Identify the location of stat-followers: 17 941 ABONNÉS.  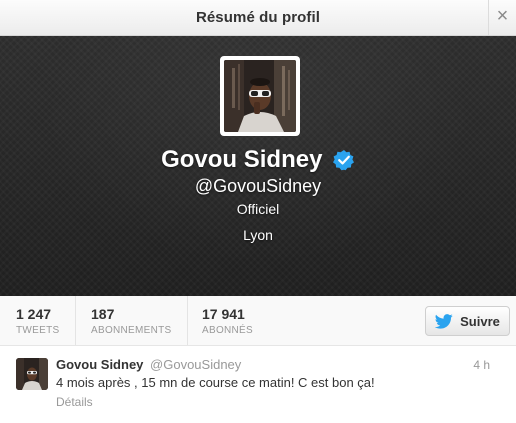
(235, 320).